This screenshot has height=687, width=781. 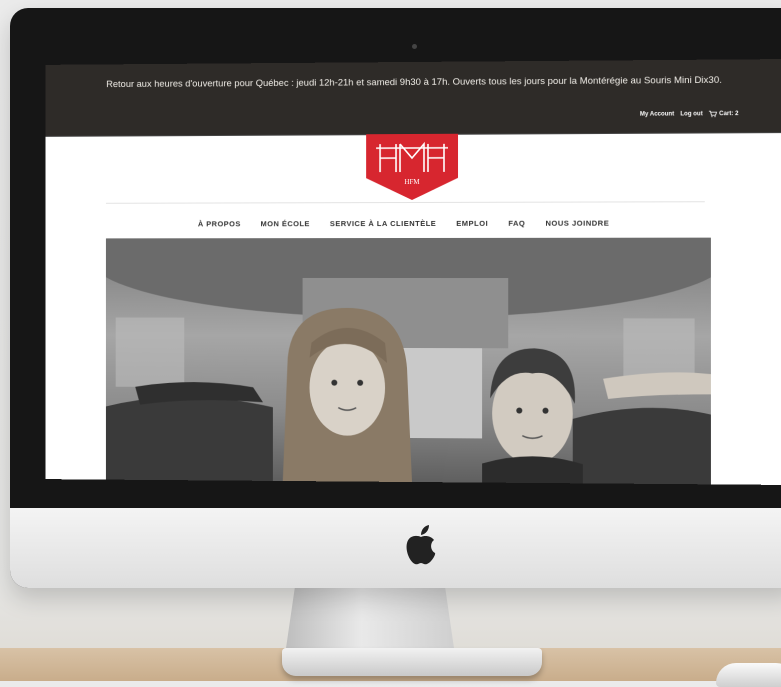 What do you see at coordinates (421, 545) in the screenshot?
I see `apple-logo-icon` at bounding box center [421, 545].